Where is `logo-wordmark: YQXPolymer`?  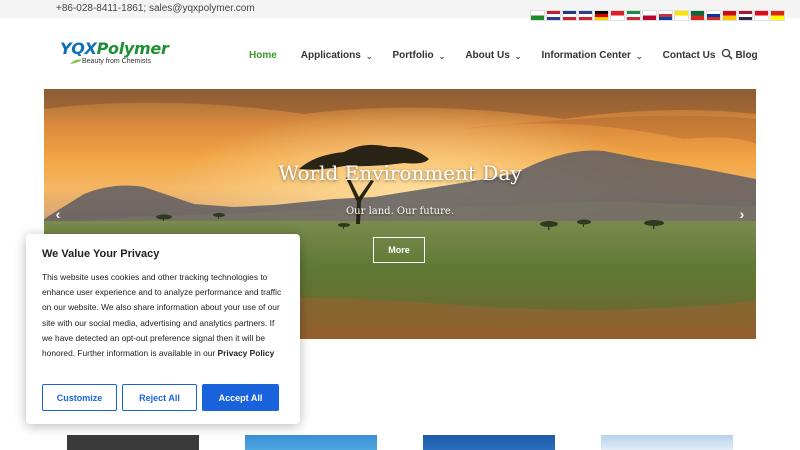 logo-wordmark: YQXPolymer is located at coordinates (114, 48).